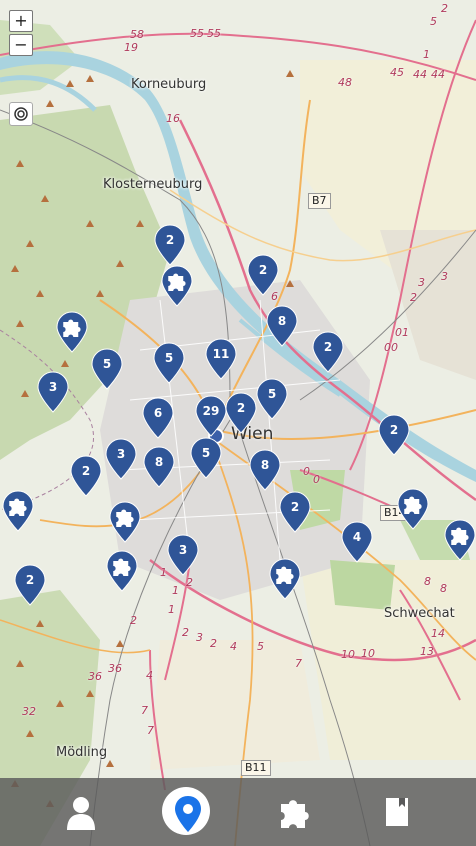 This screenshot has width=476, height=846. Describe the element at coordinates (131, 47) in the screenshot. I see `road-number: 19` at that location.